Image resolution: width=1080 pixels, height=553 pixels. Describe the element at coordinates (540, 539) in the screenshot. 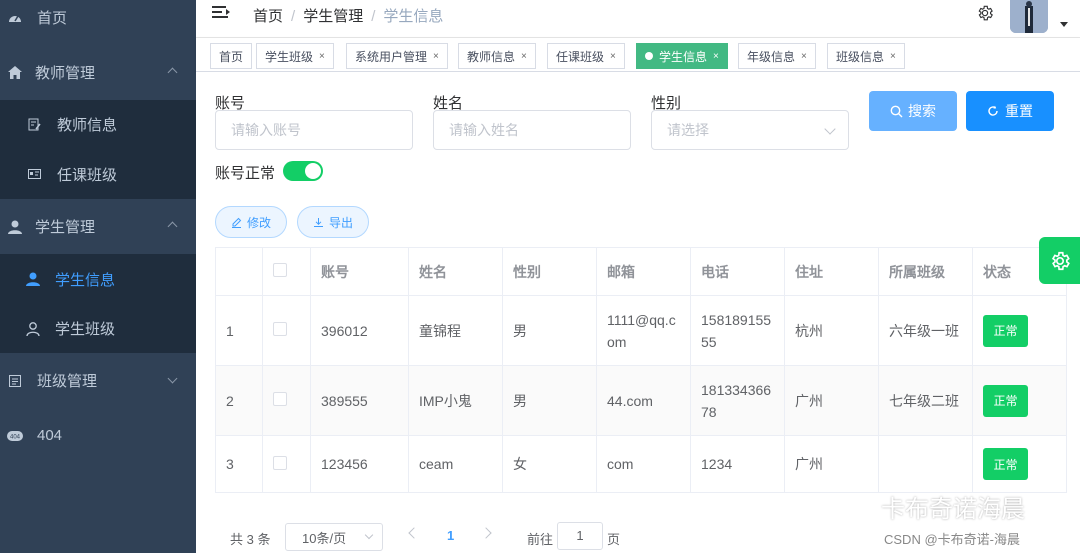

I see `goto-label: 前往` at that location.